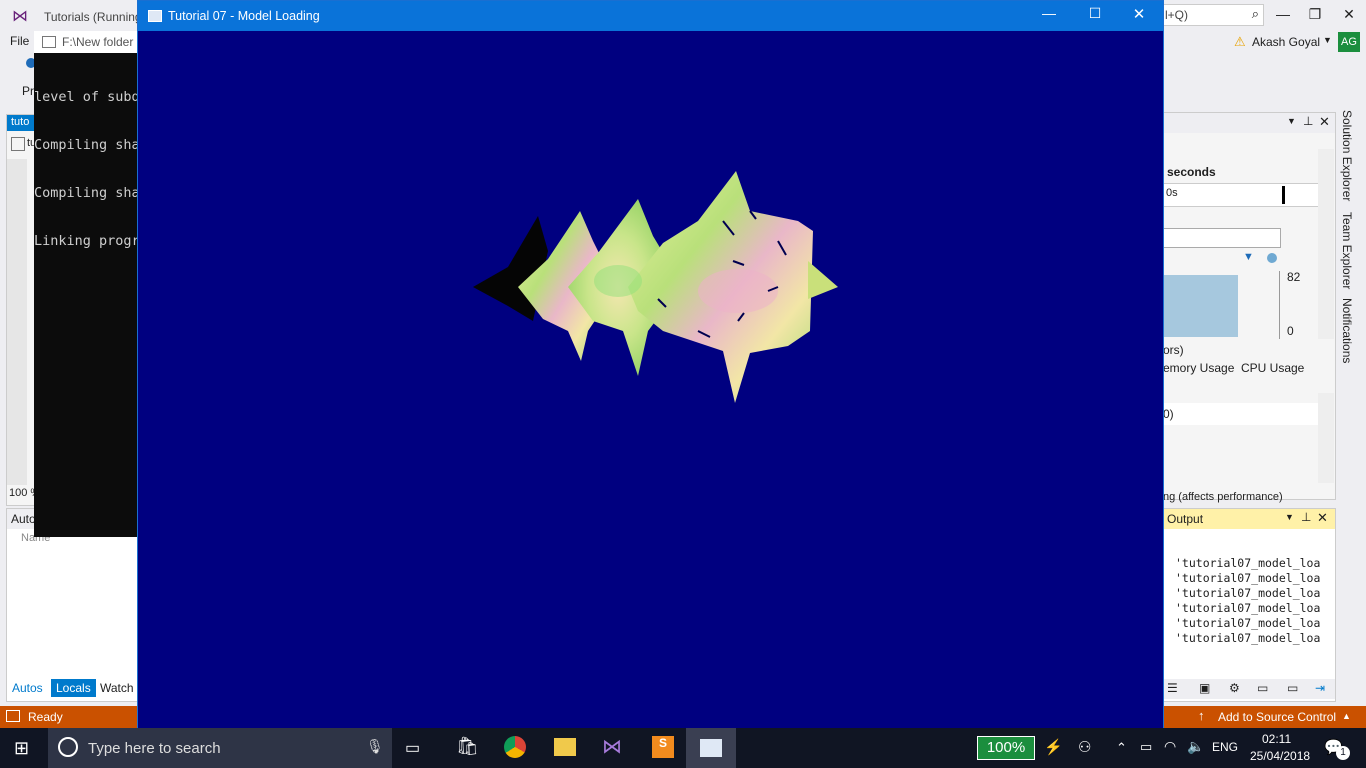 This screenshot has width=1366, height=768. Describe the element at coordinates (72, 605) in the screenshot. I see `autos-panel: Autos Name Autos Locals Watch` at that location.